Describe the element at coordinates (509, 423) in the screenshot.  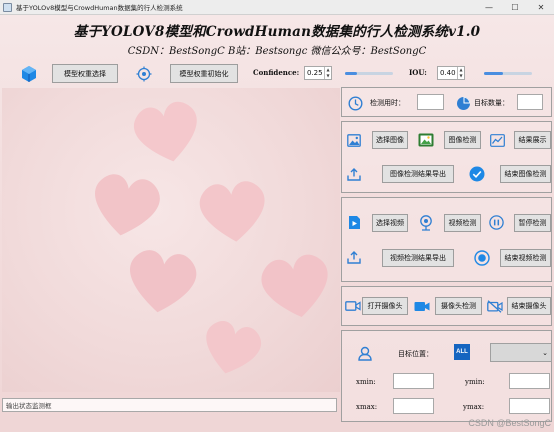
I see `watermark: CSDN @BestSongC` at that location.